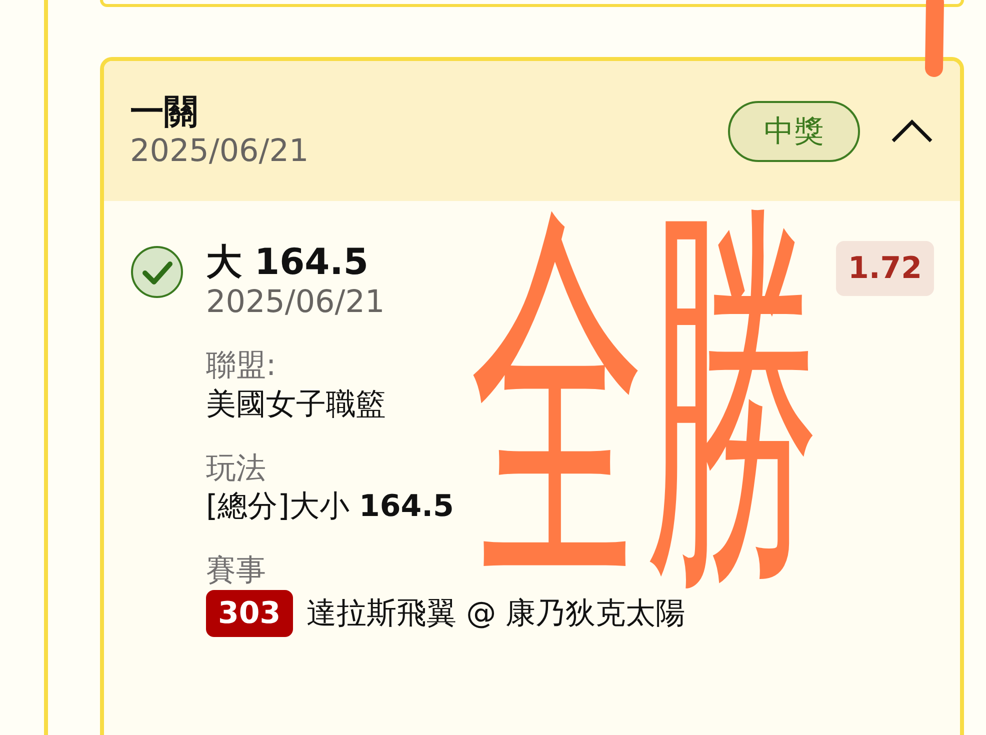 This screenshot has width=986, height=735. I want to click on ticket-date: 2025/06/21, so click(220, 151).